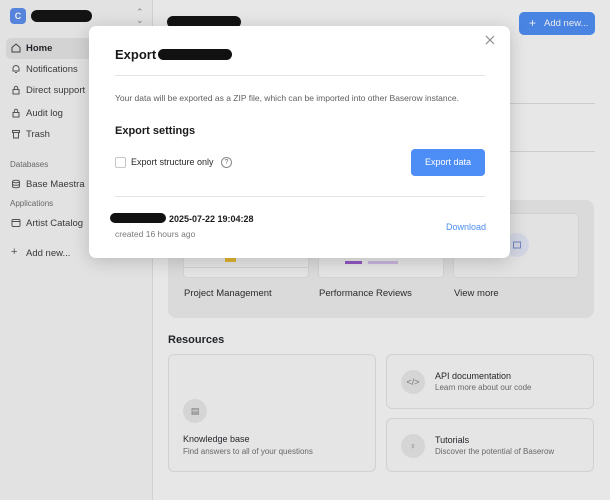 The image size is (610, 500). I want to click on modal-title-redacted, so click(195, 54).